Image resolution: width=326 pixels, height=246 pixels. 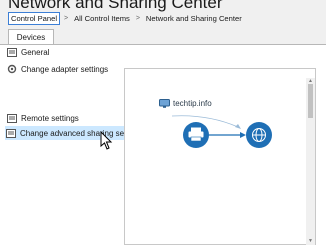 What do you see at coordinates (107, 143) in the screenshot?
I see `mouse-cursor-icon` at bounding box center [107, 143].